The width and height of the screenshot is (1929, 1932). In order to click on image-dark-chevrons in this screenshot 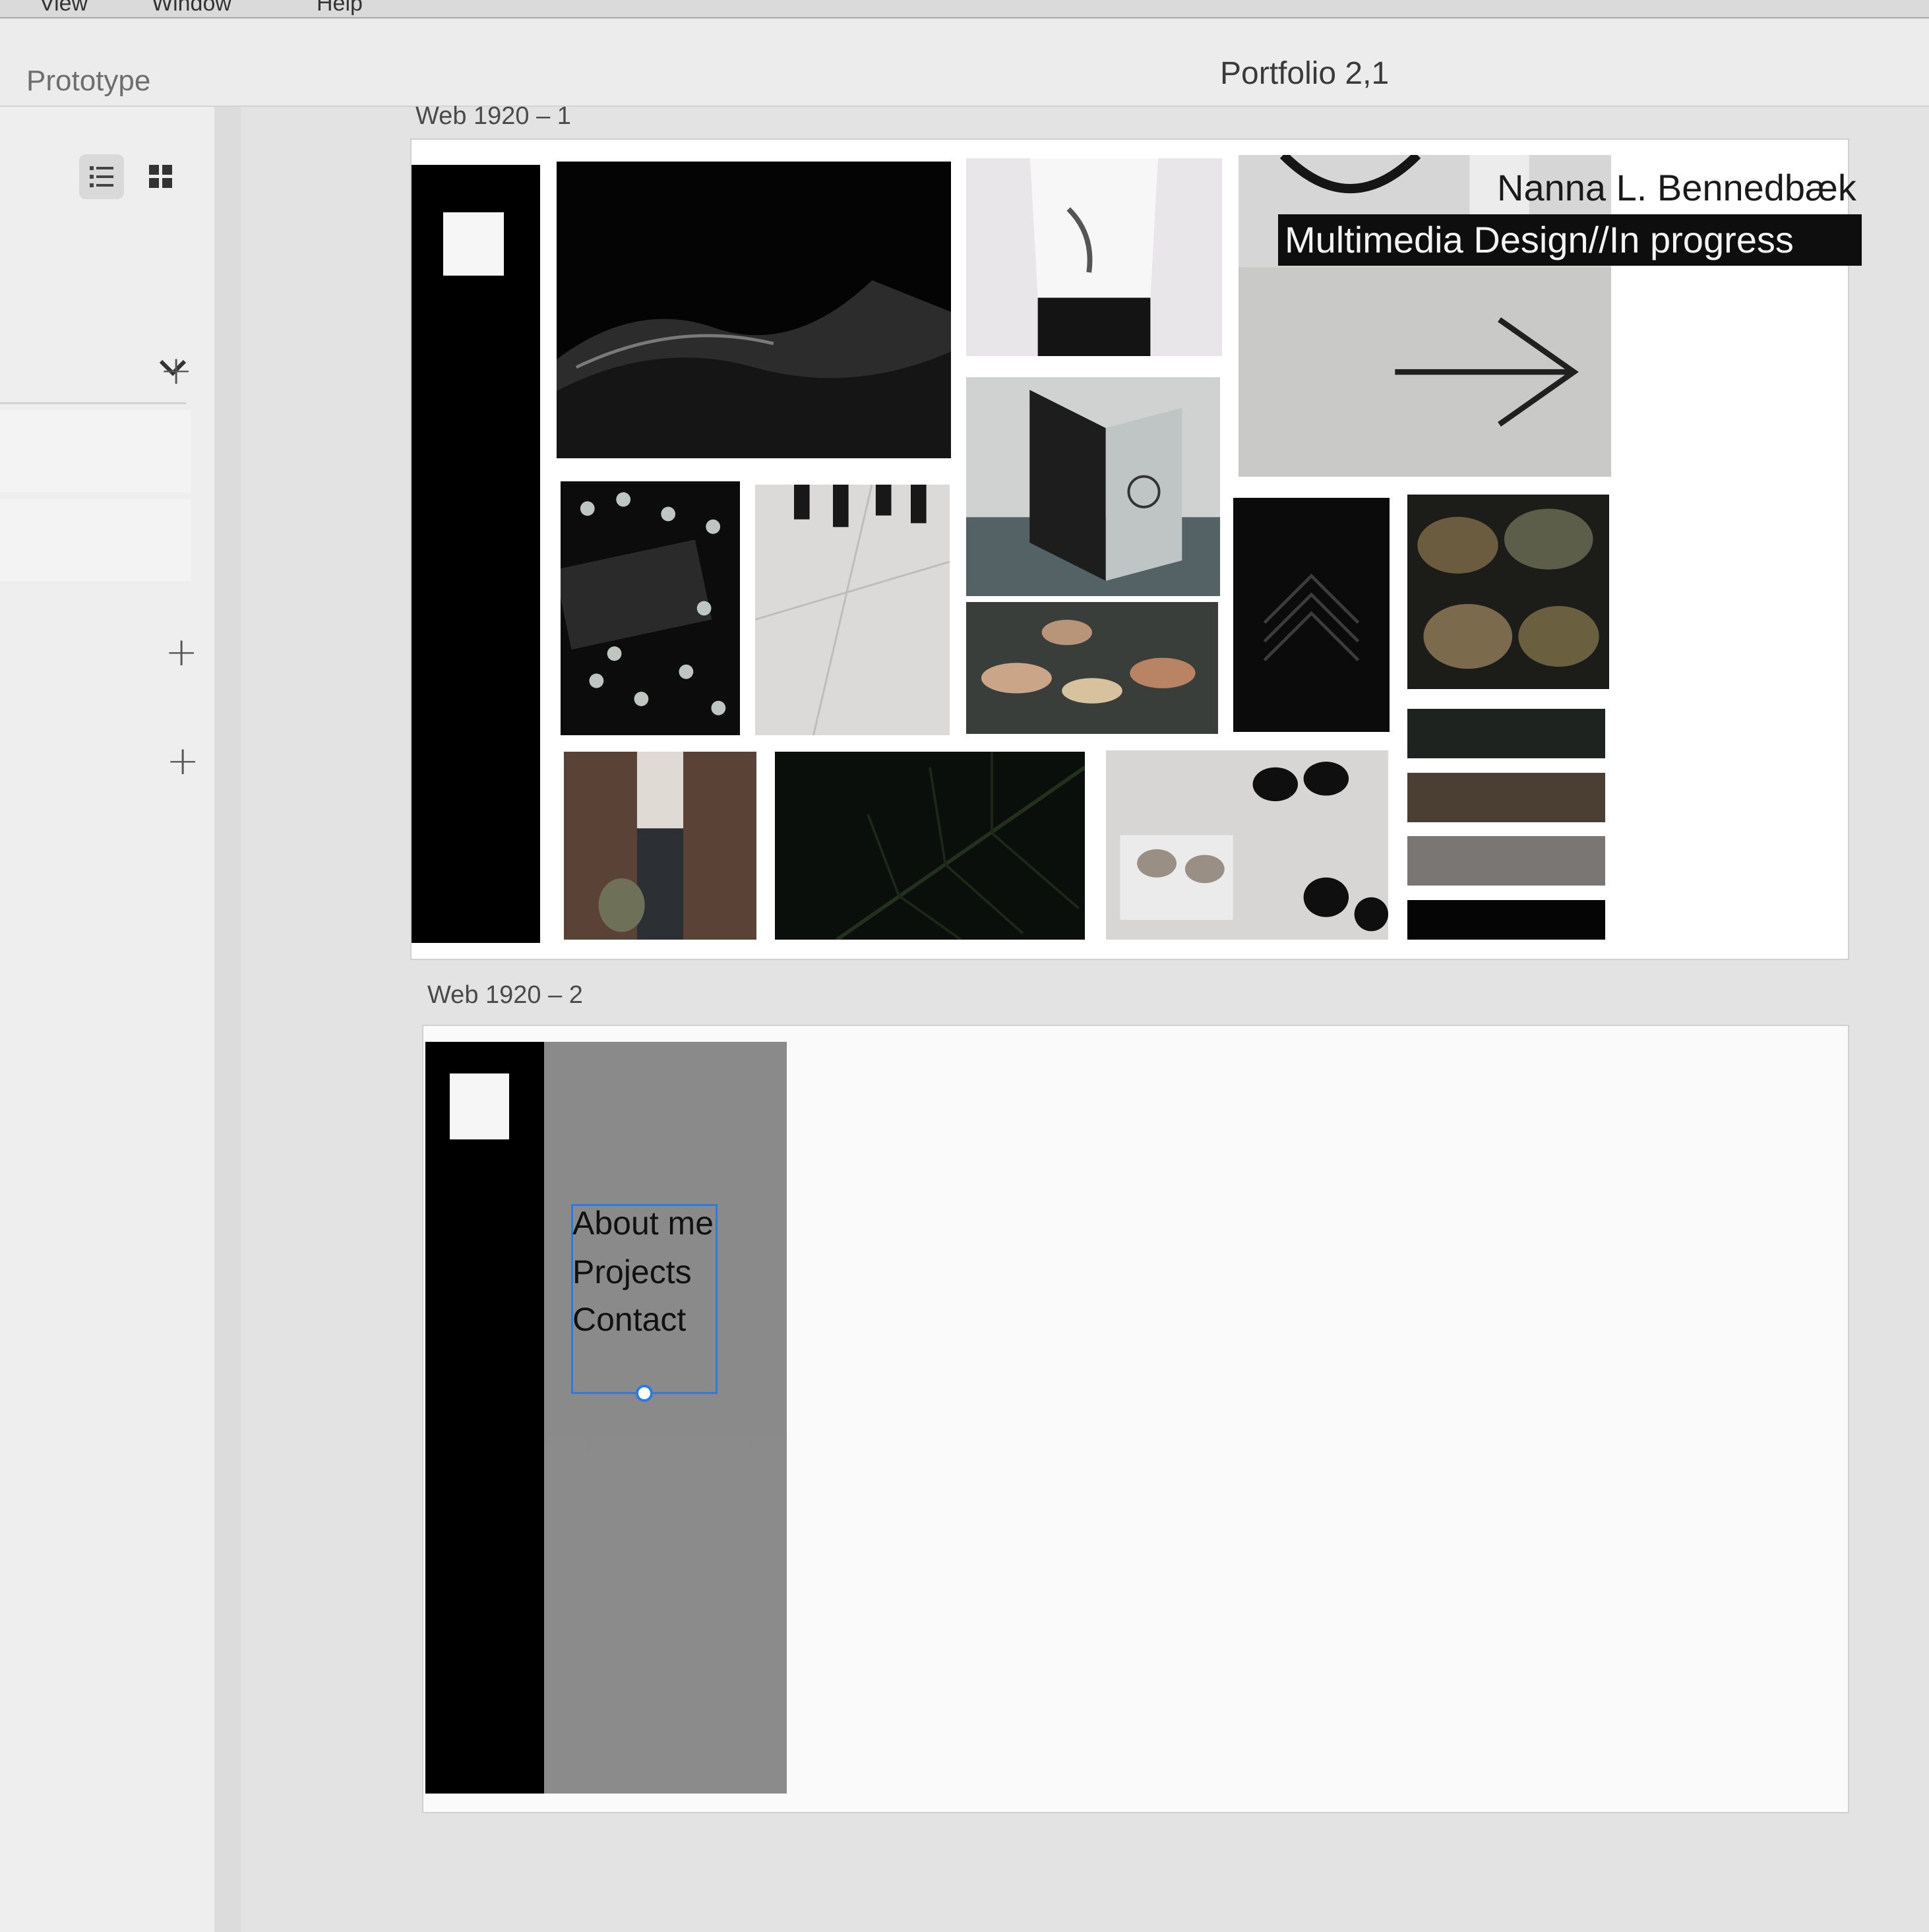, I will do `click(1312, 615)`.